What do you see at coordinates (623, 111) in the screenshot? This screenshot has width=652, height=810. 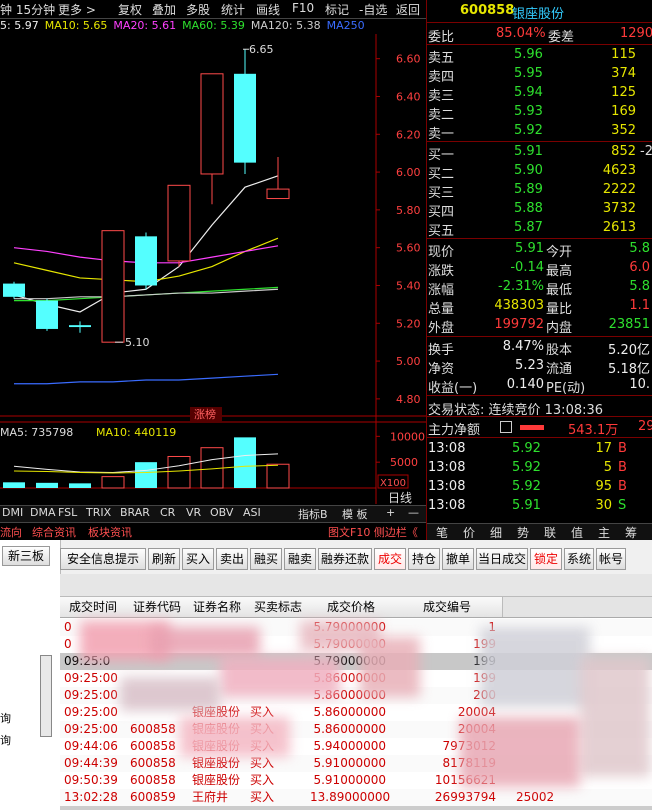 I see `level-volume: 169` at bounding box center [623, 111].